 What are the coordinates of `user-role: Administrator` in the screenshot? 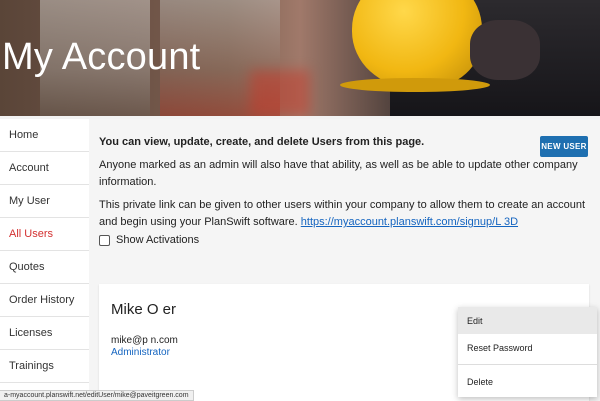 It's located at (140, 352).